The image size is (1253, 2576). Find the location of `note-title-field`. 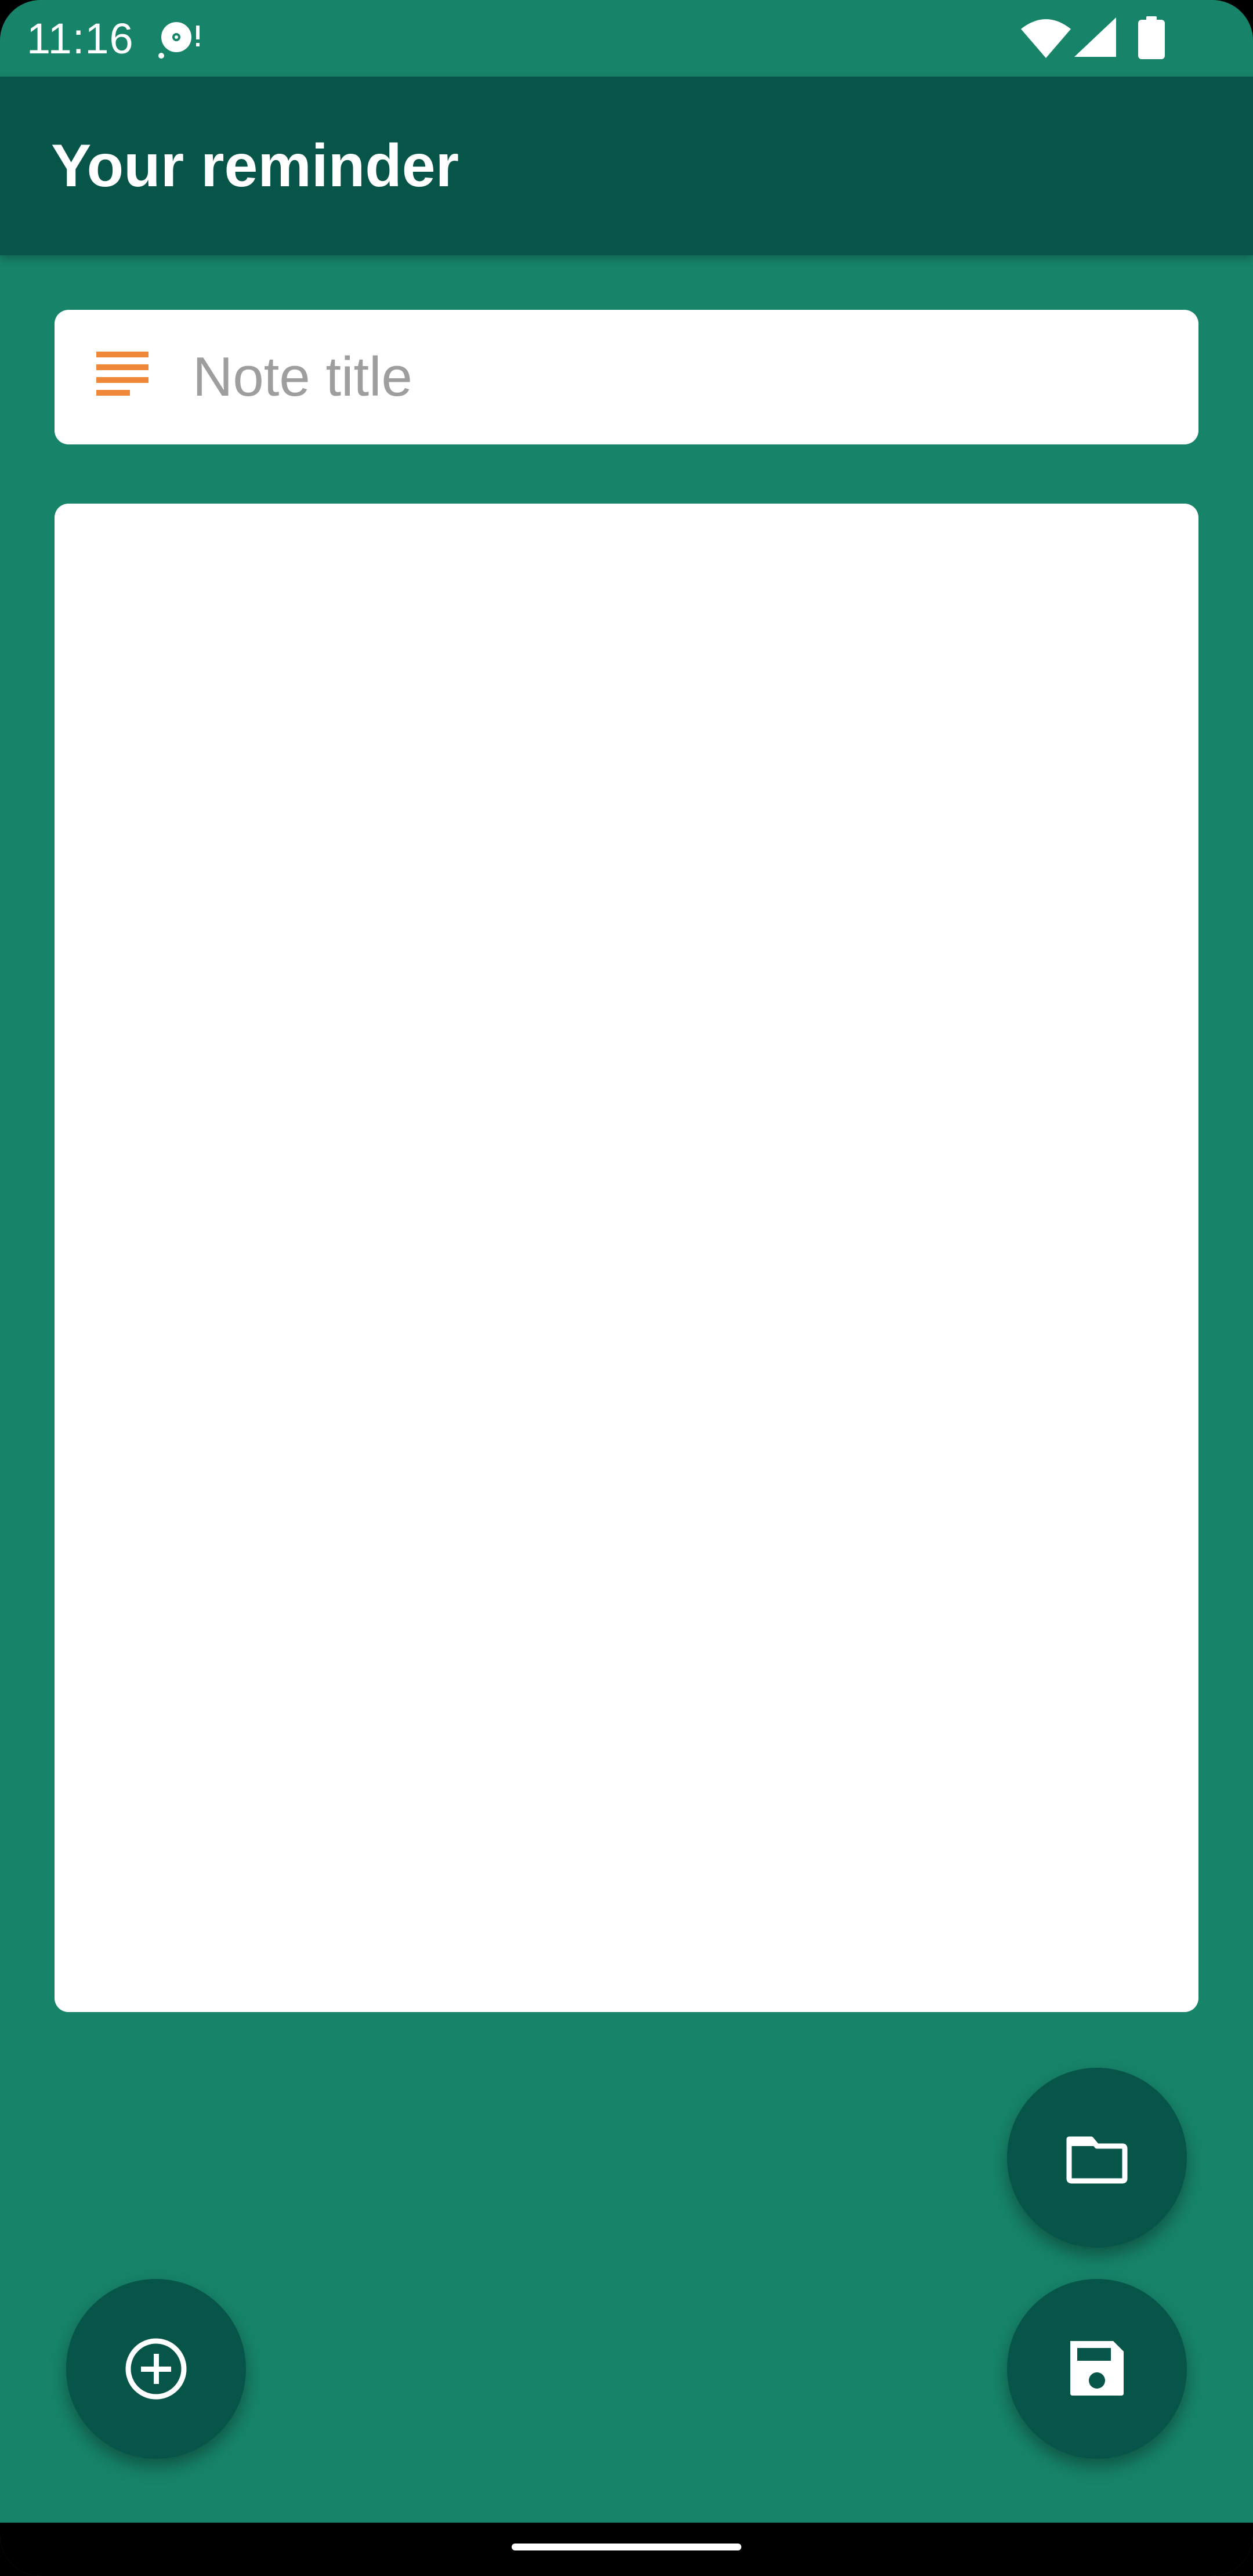

note-title-field is located at coordinates (626, 377).